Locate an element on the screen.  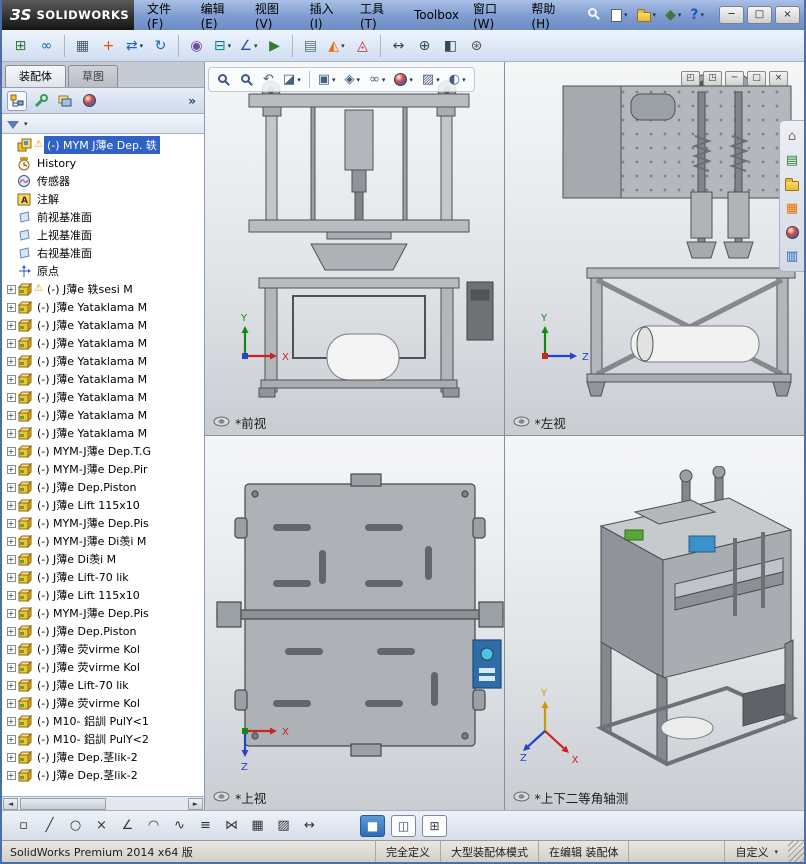
mass-properties-button: ⊕ is located at coordinates (424, 46).